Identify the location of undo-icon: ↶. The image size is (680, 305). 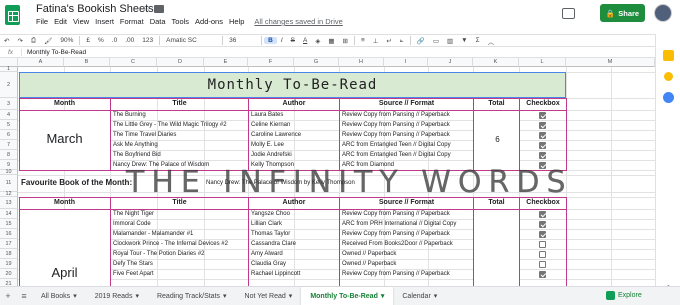
(6, 41).